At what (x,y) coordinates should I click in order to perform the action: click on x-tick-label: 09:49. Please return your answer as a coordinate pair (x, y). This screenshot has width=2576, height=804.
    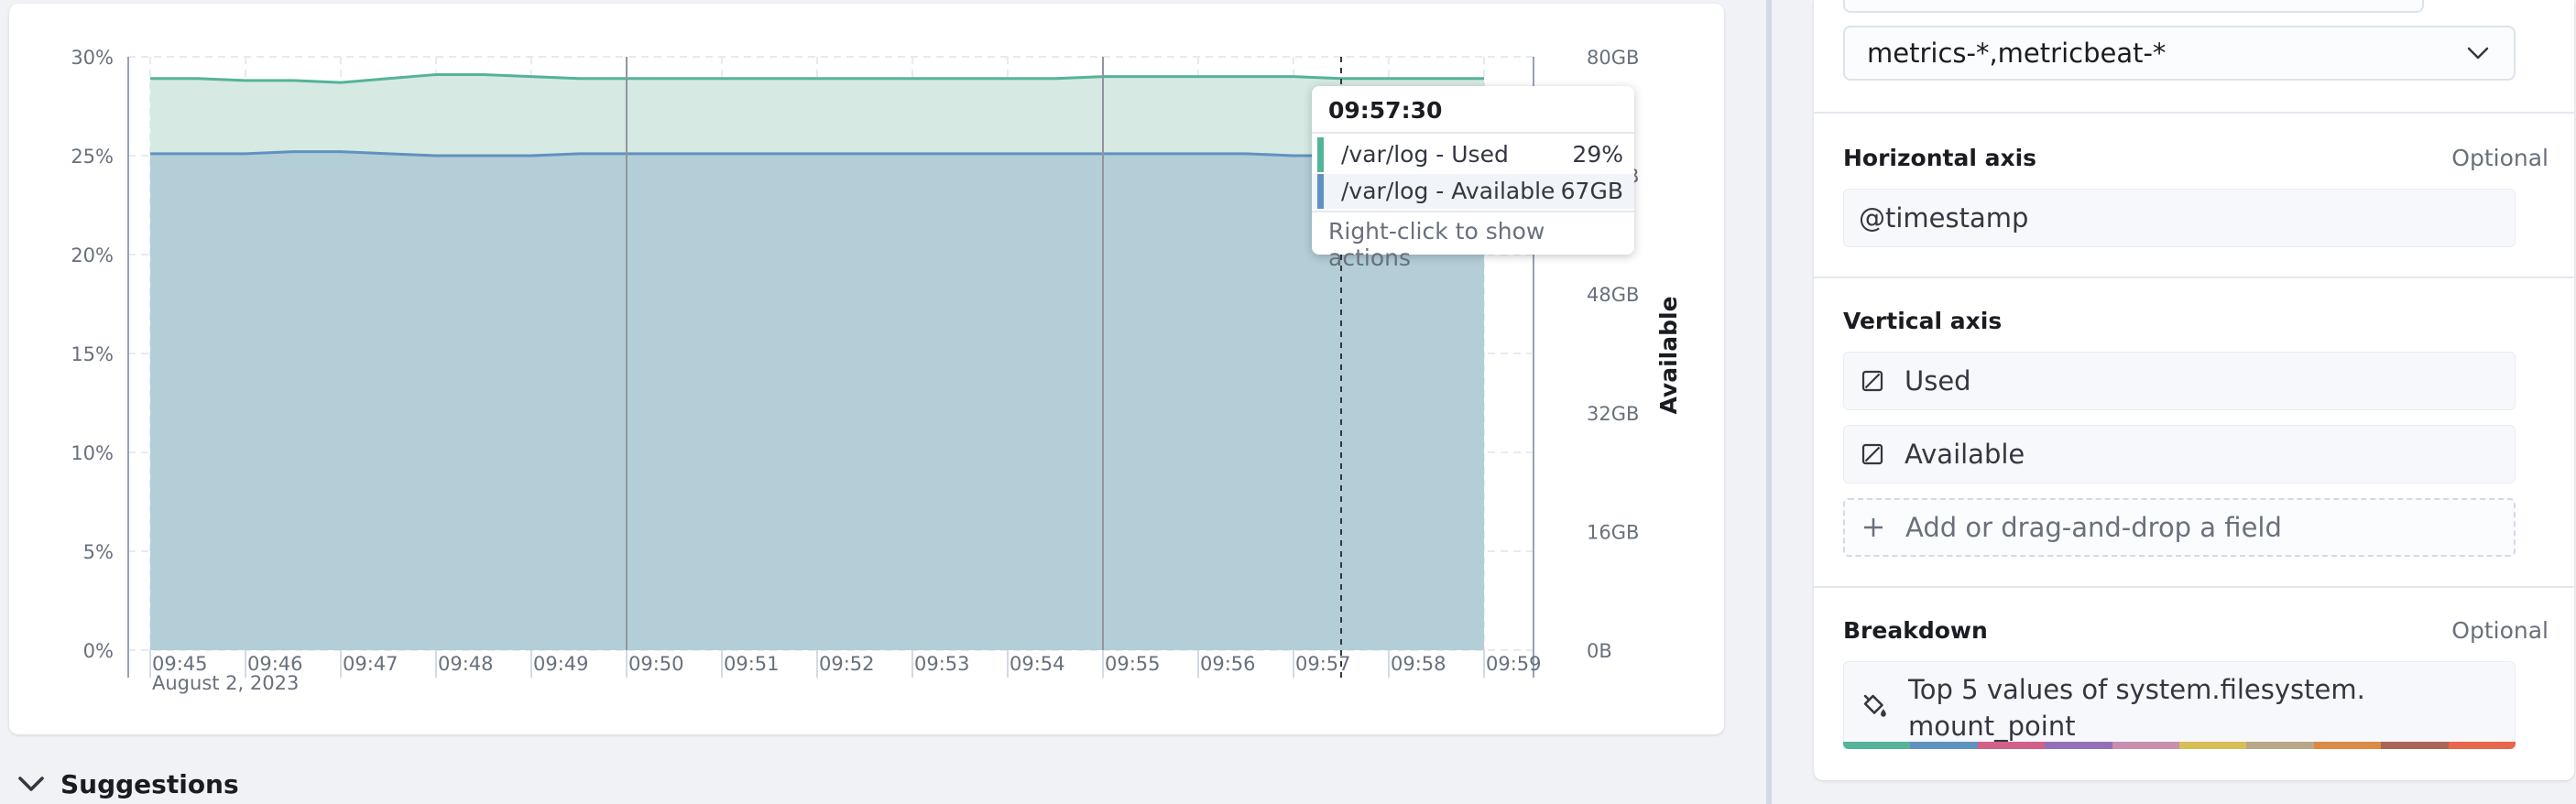
    Looking at the image, I should click on (561, 664).